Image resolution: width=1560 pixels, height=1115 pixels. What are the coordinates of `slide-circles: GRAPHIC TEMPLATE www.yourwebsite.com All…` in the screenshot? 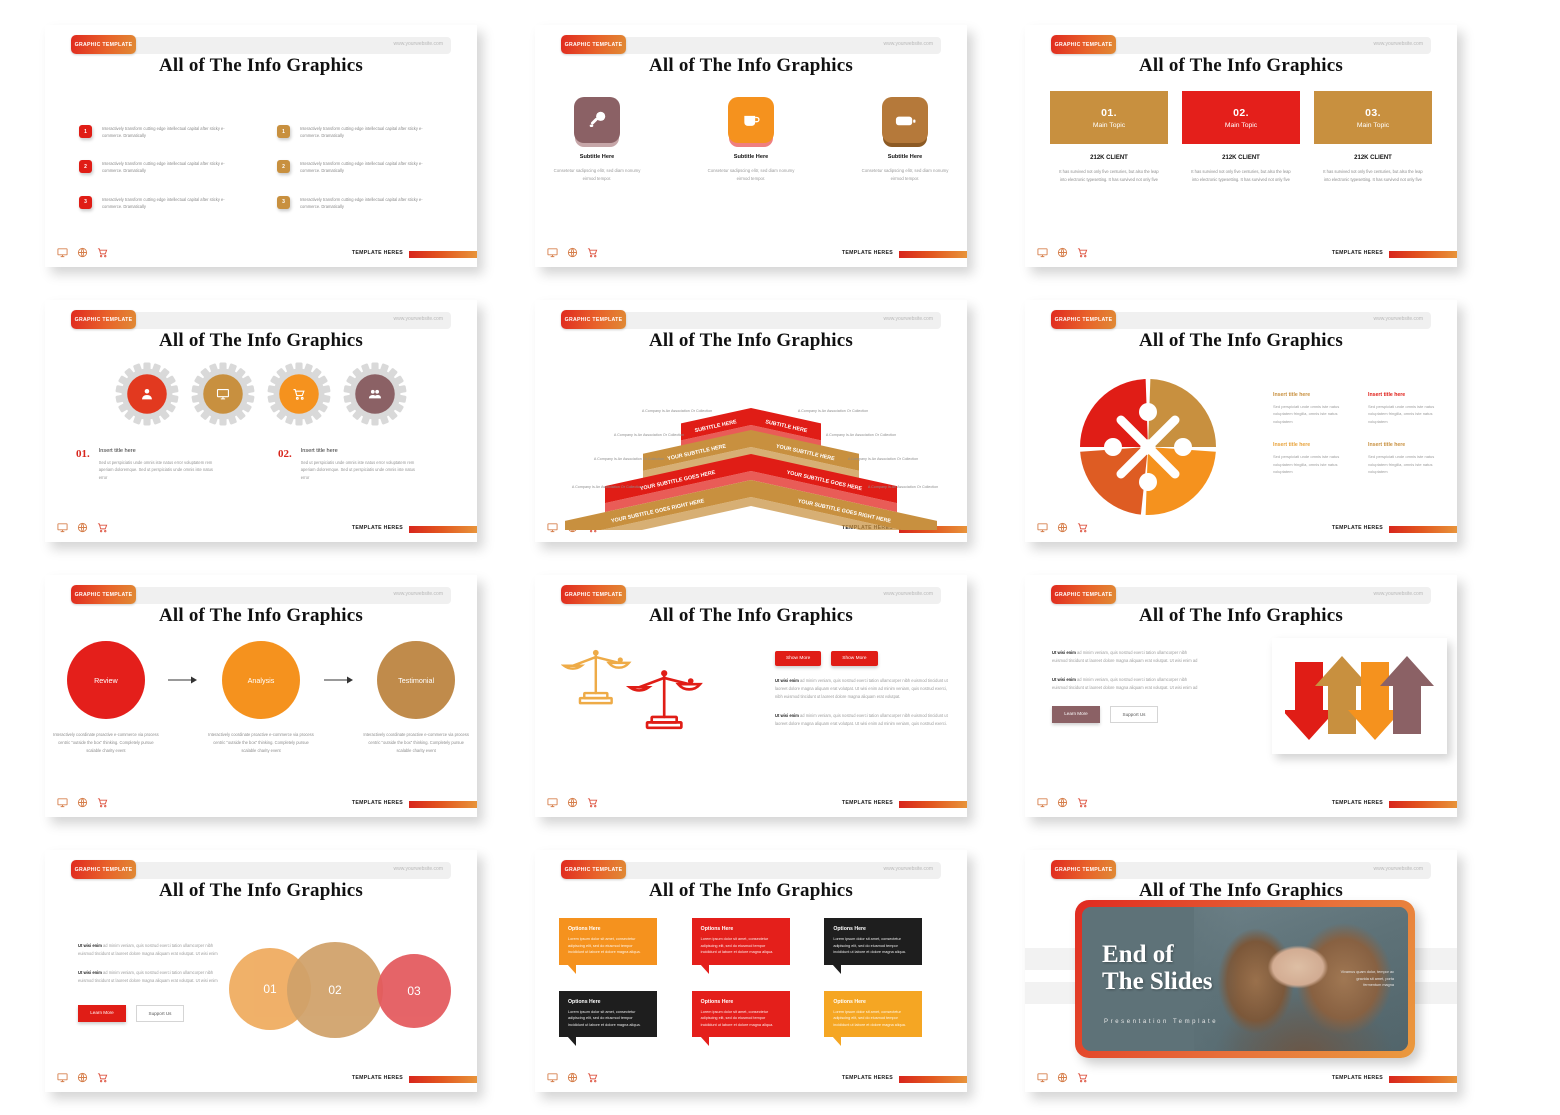 It's located at (261, 971).